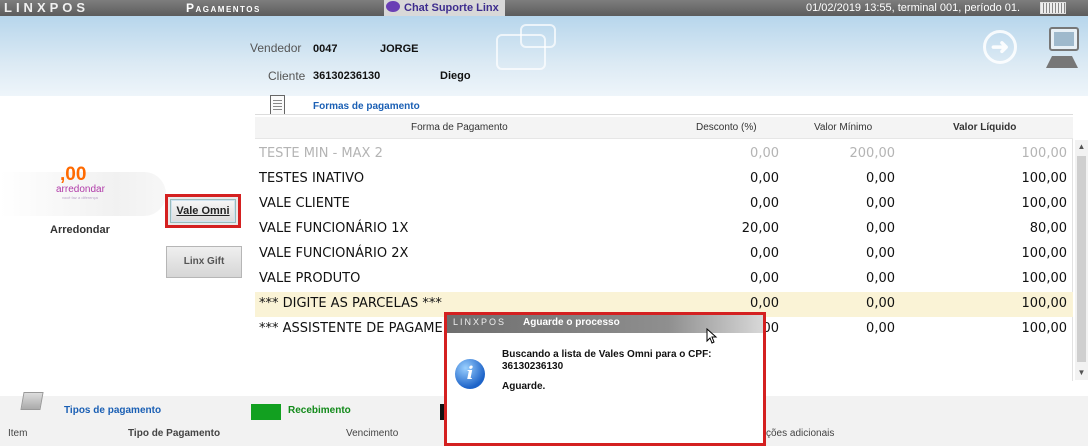  What do you see at coordinates (533, 366) in the screenshot?
I see `dialog-message-cpf: 36130236130` at bounding box center [533, 366].